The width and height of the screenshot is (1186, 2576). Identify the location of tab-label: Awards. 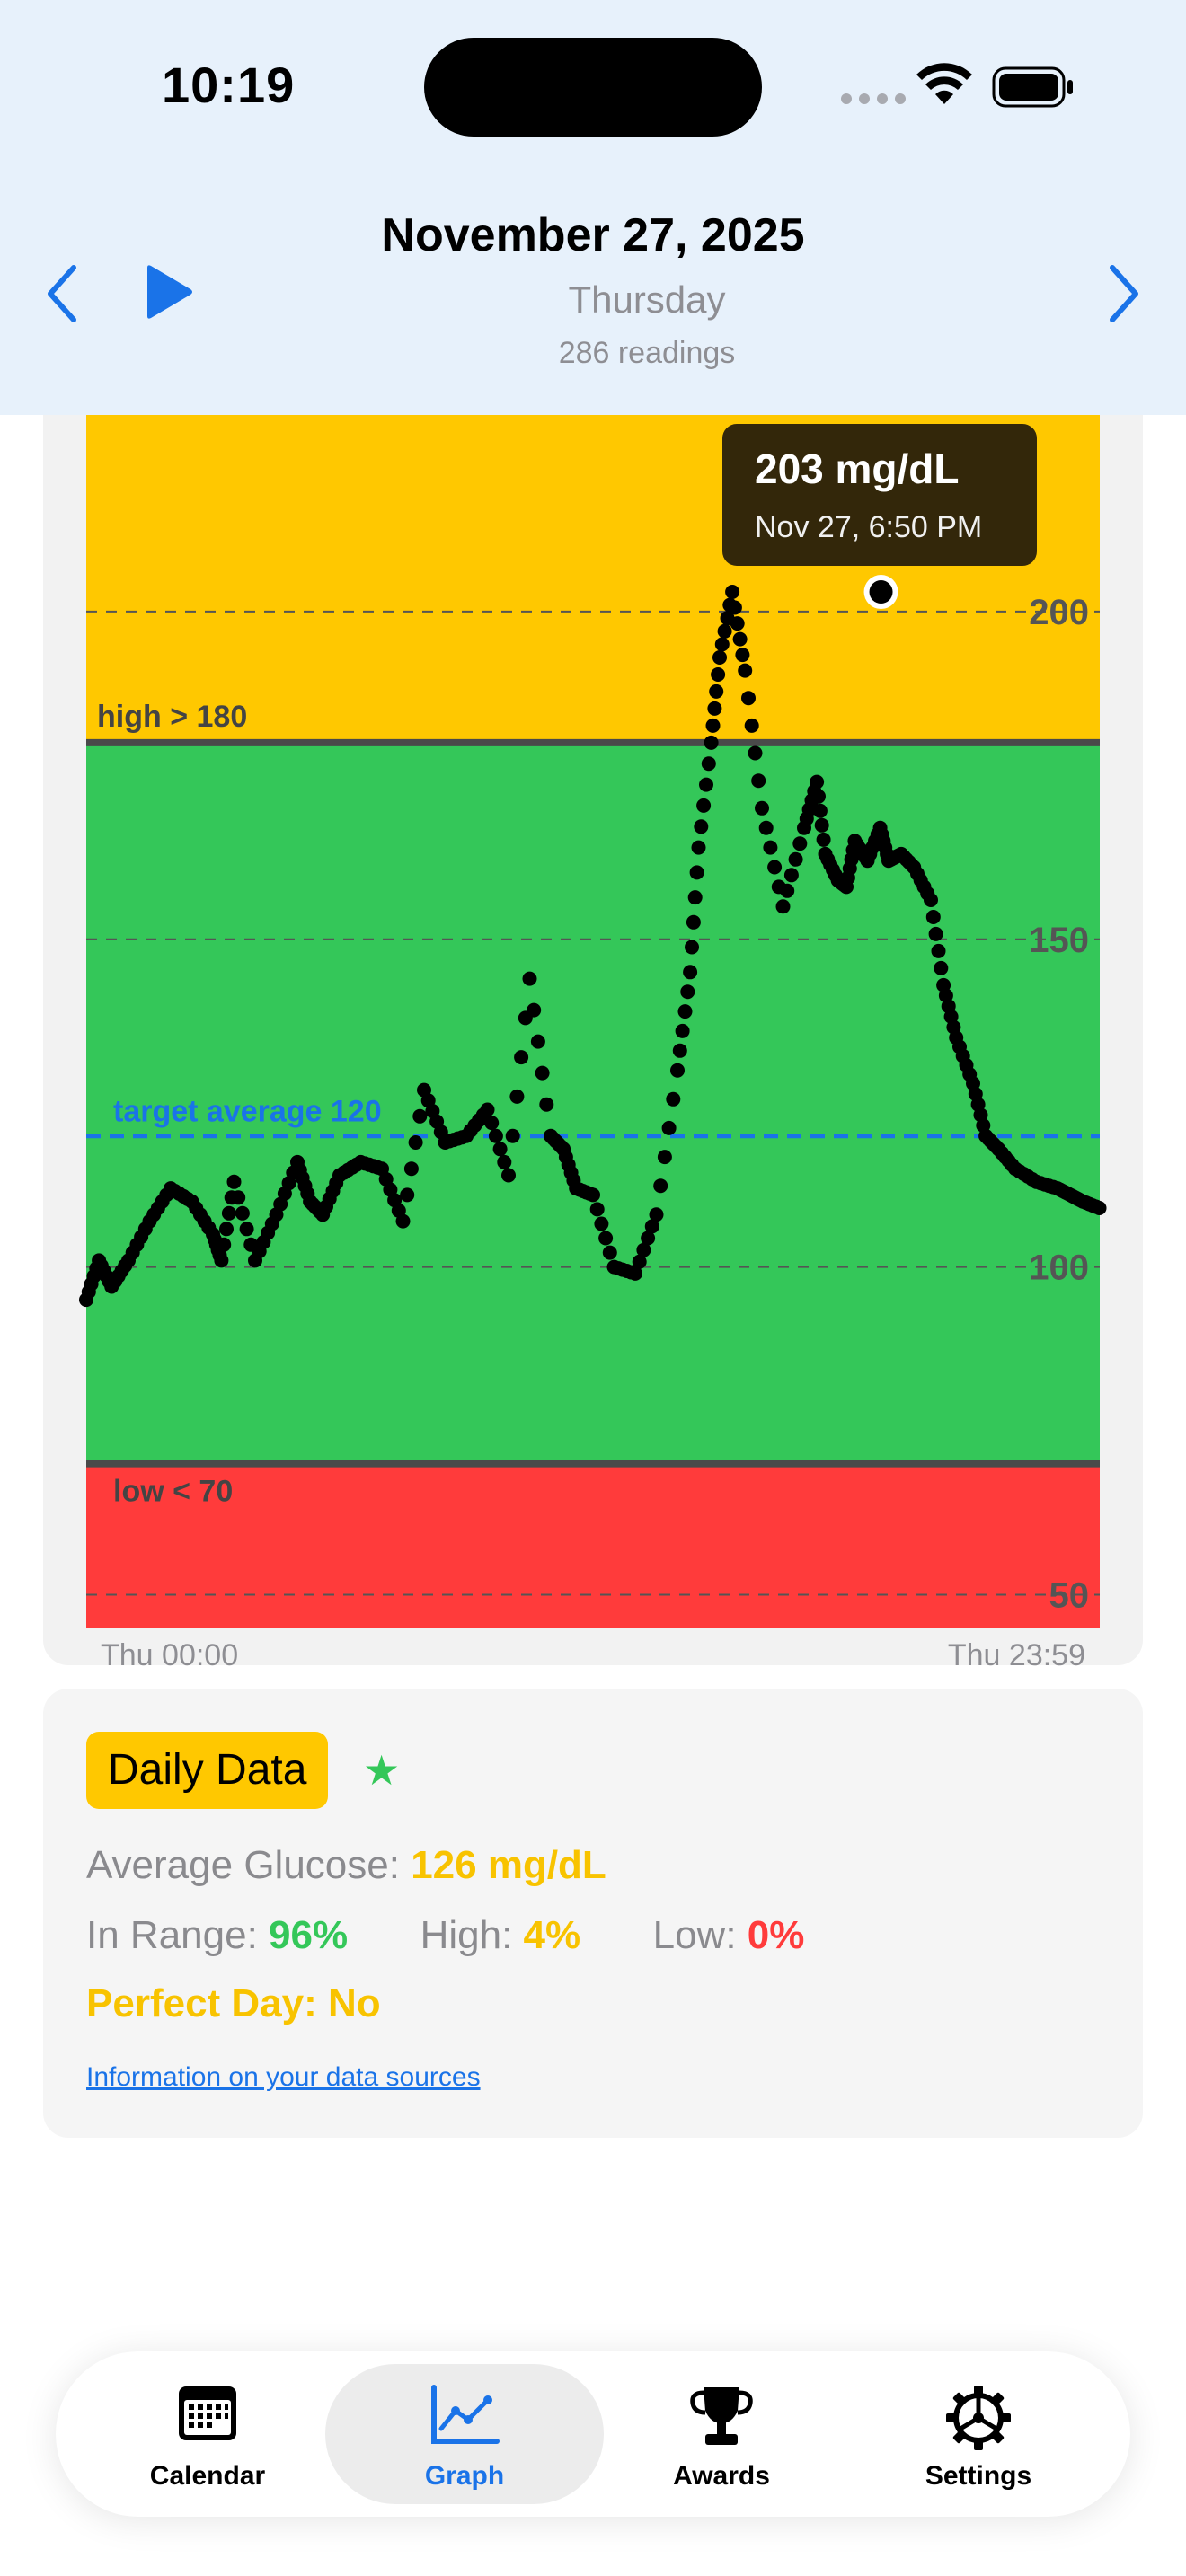
(721, 2476).